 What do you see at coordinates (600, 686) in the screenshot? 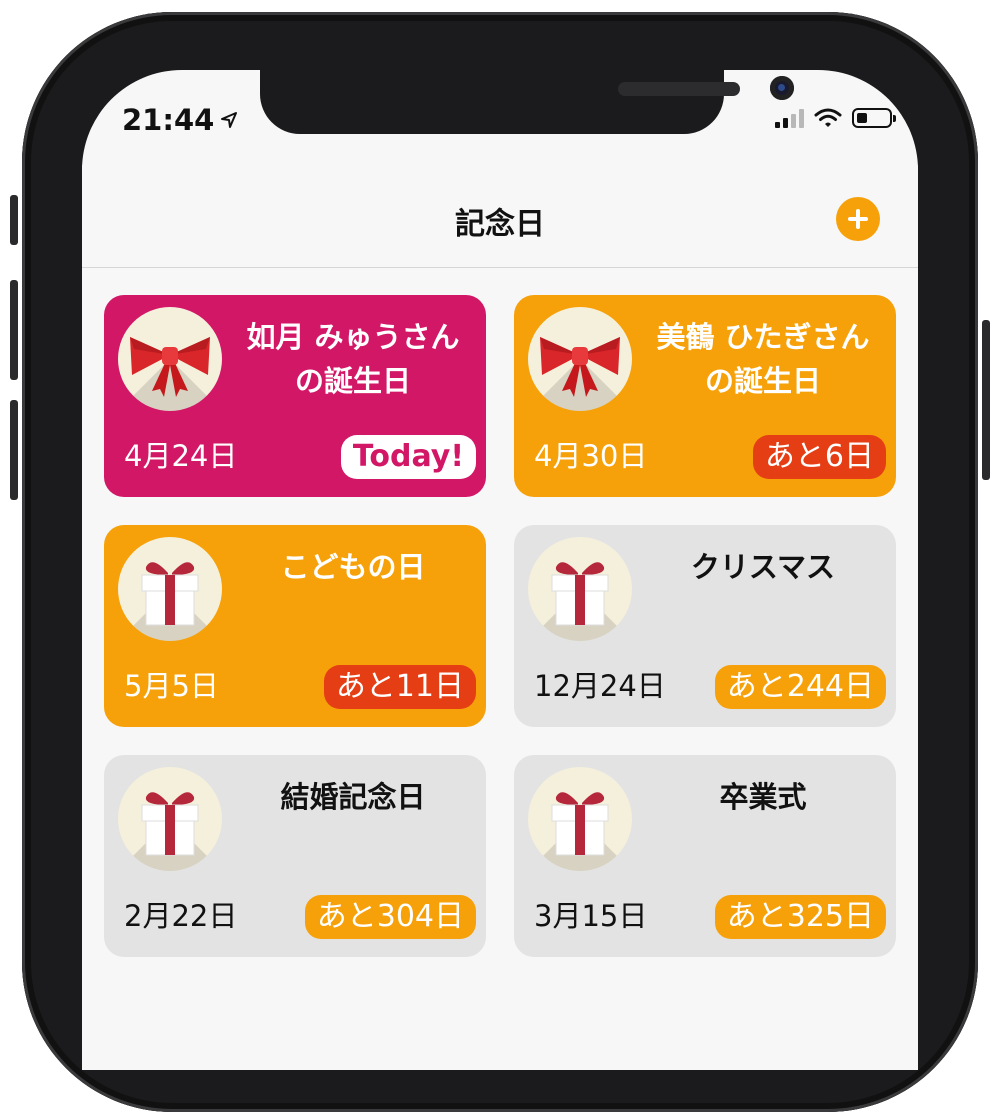
I see `card-date: 12月24日` at bounding box center [600, 686].